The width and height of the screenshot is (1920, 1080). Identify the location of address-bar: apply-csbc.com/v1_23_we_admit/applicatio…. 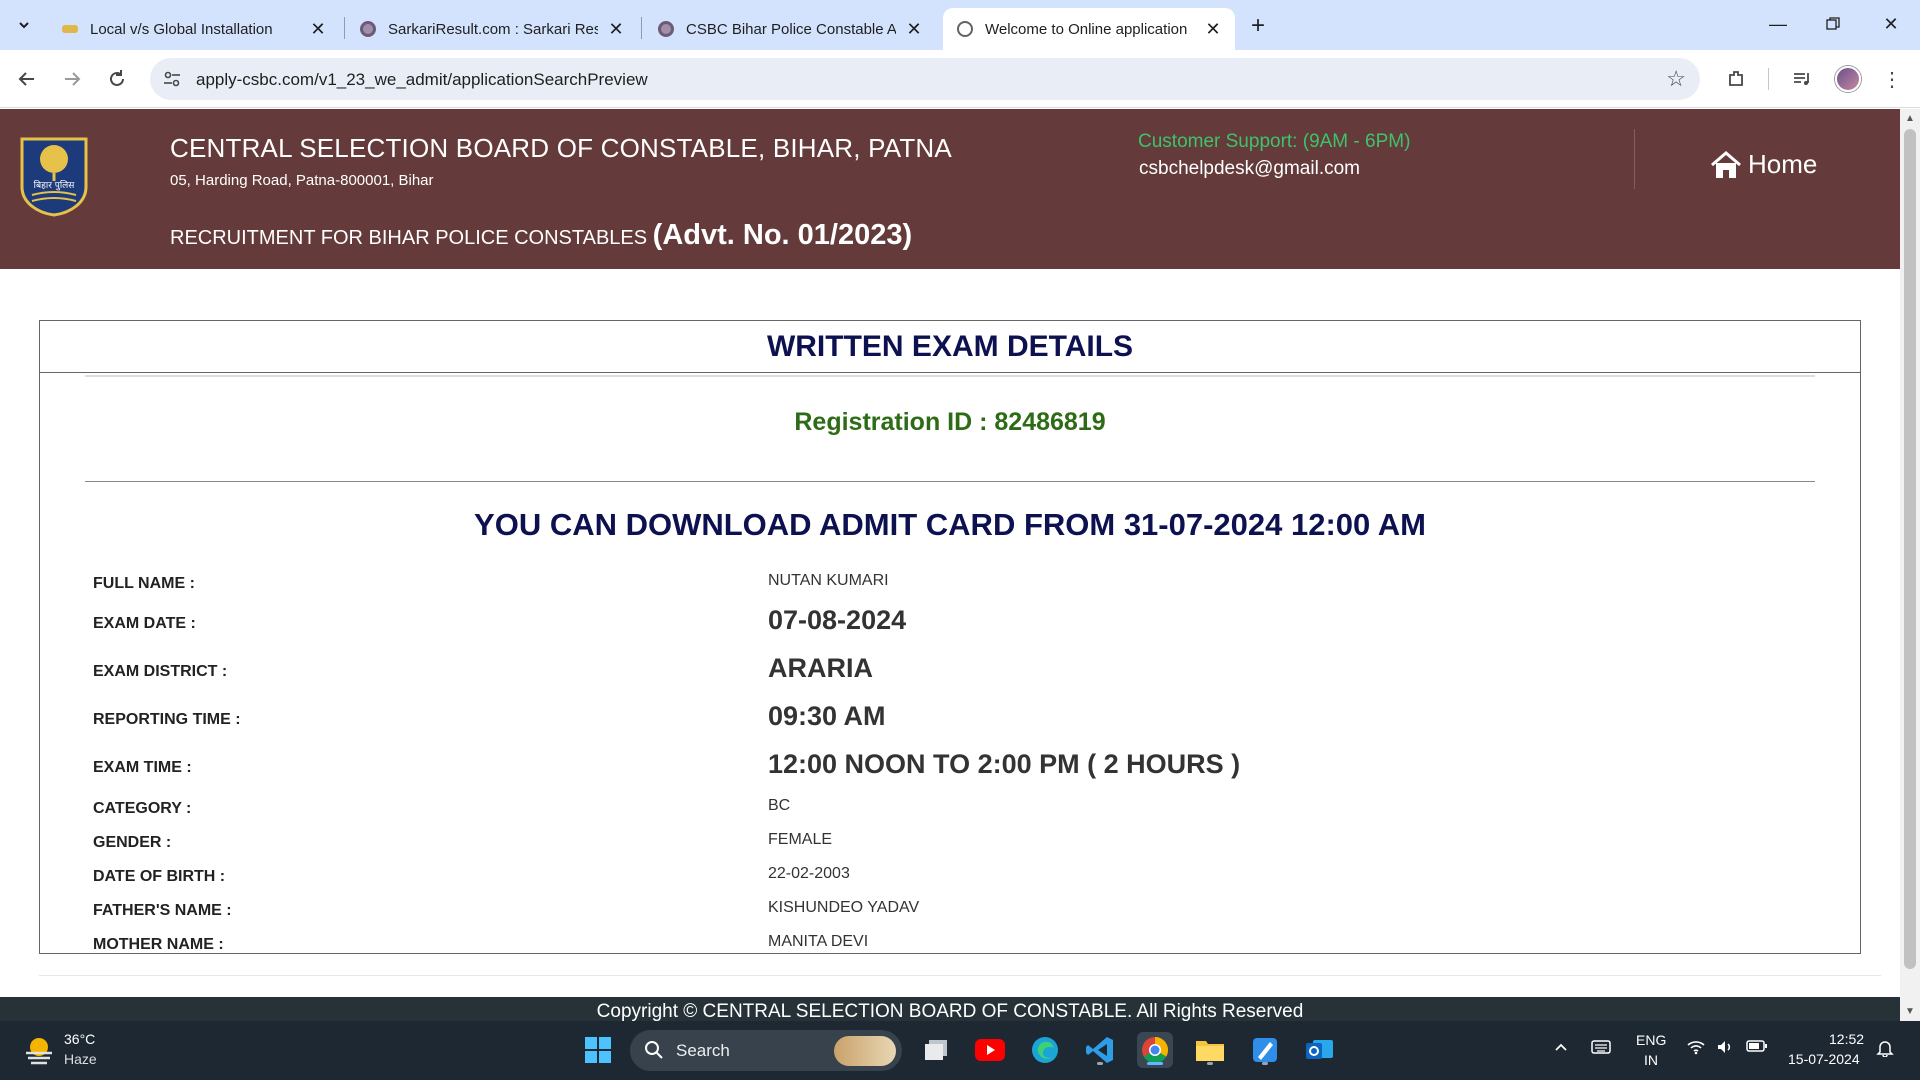
(925, 79).